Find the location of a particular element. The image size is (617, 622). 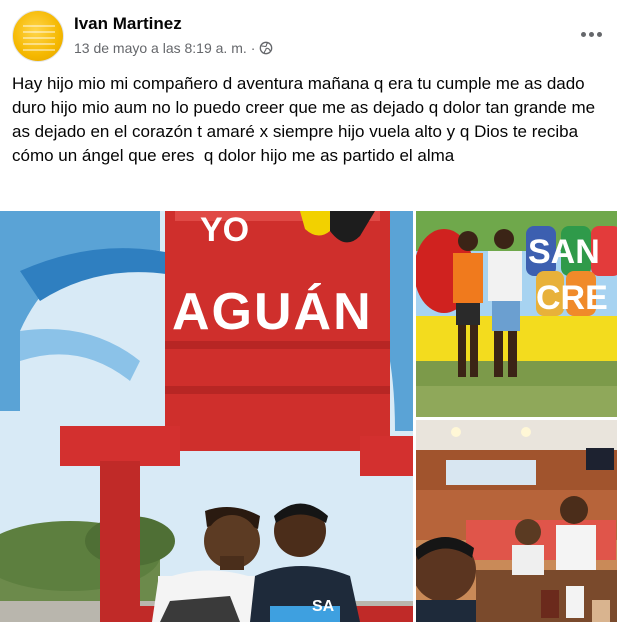

more-options-icon is located at coordinates (591, 34).